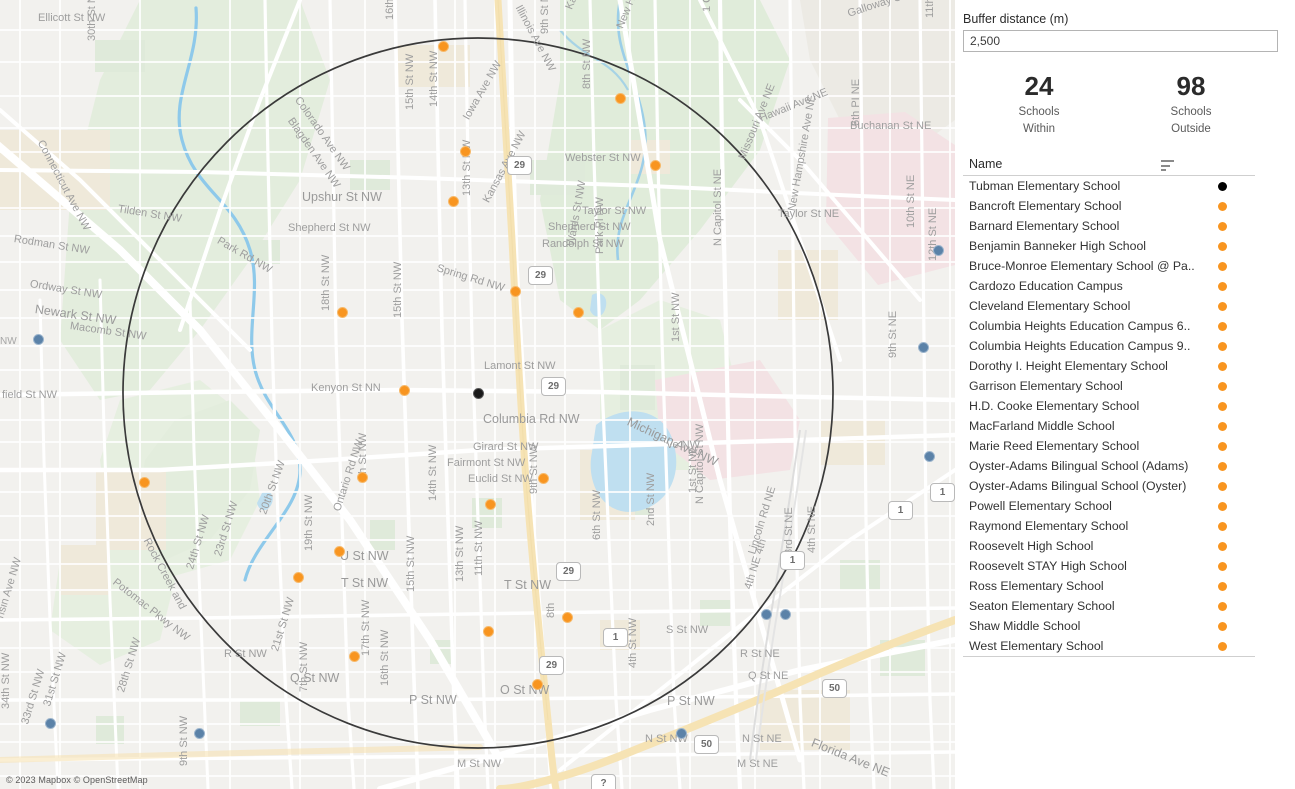  What do you see at coordinates (1031, 546) in the screenshot?
I see `school-name: Roosevelt High School` at bounding box center [1031, 546].